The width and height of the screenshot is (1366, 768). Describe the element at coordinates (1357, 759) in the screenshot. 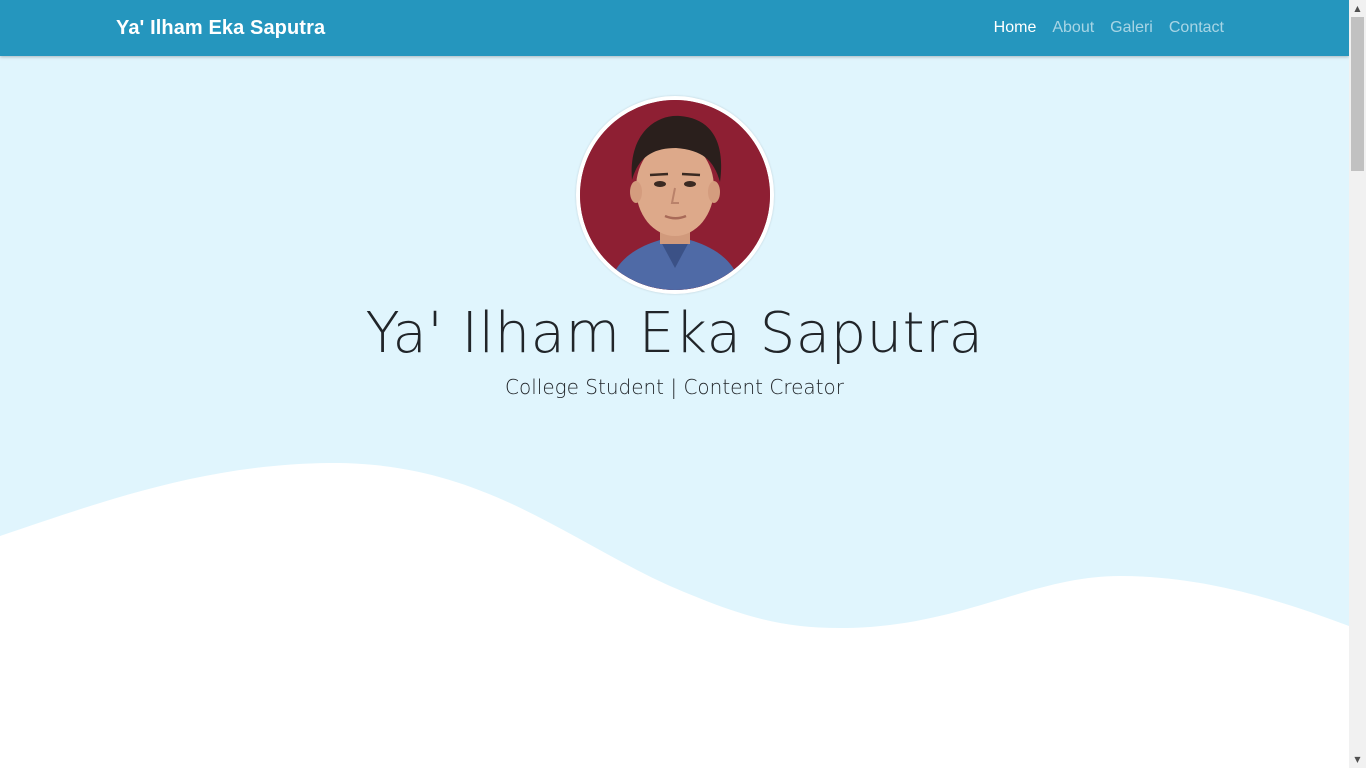

I see `triangle-down-icon: ▼` at that location.